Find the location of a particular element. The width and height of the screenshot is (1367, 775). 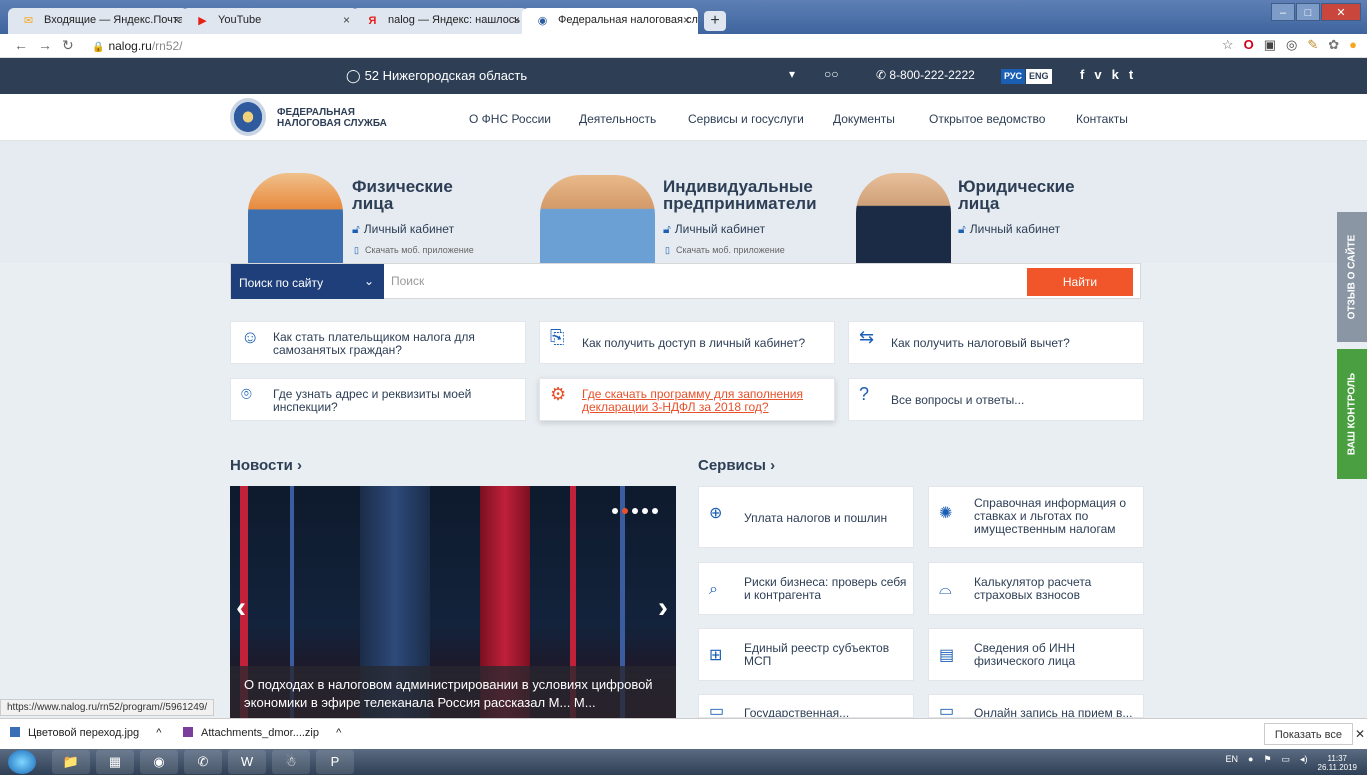

services-section-title: Сервисы › is located at coordinates (736, 465).